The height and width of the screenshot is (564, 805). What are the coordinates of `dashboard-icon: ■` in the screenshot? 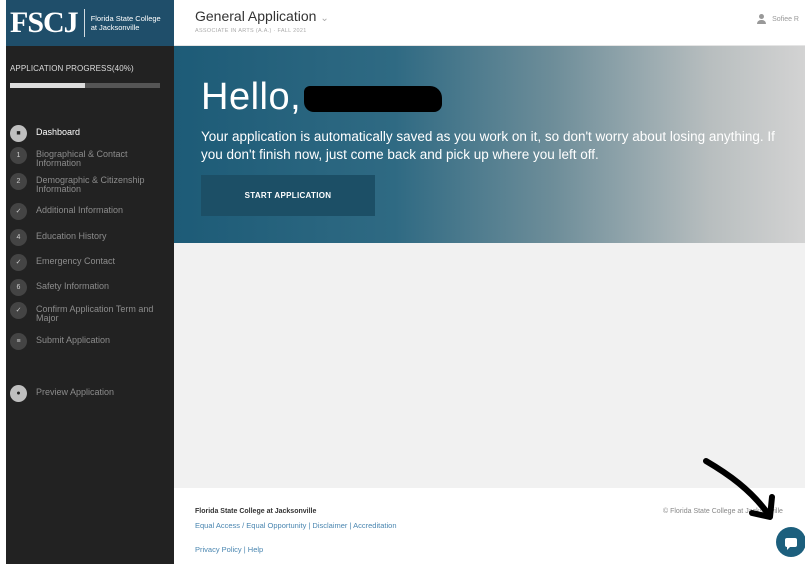 It's located at (18, 133).